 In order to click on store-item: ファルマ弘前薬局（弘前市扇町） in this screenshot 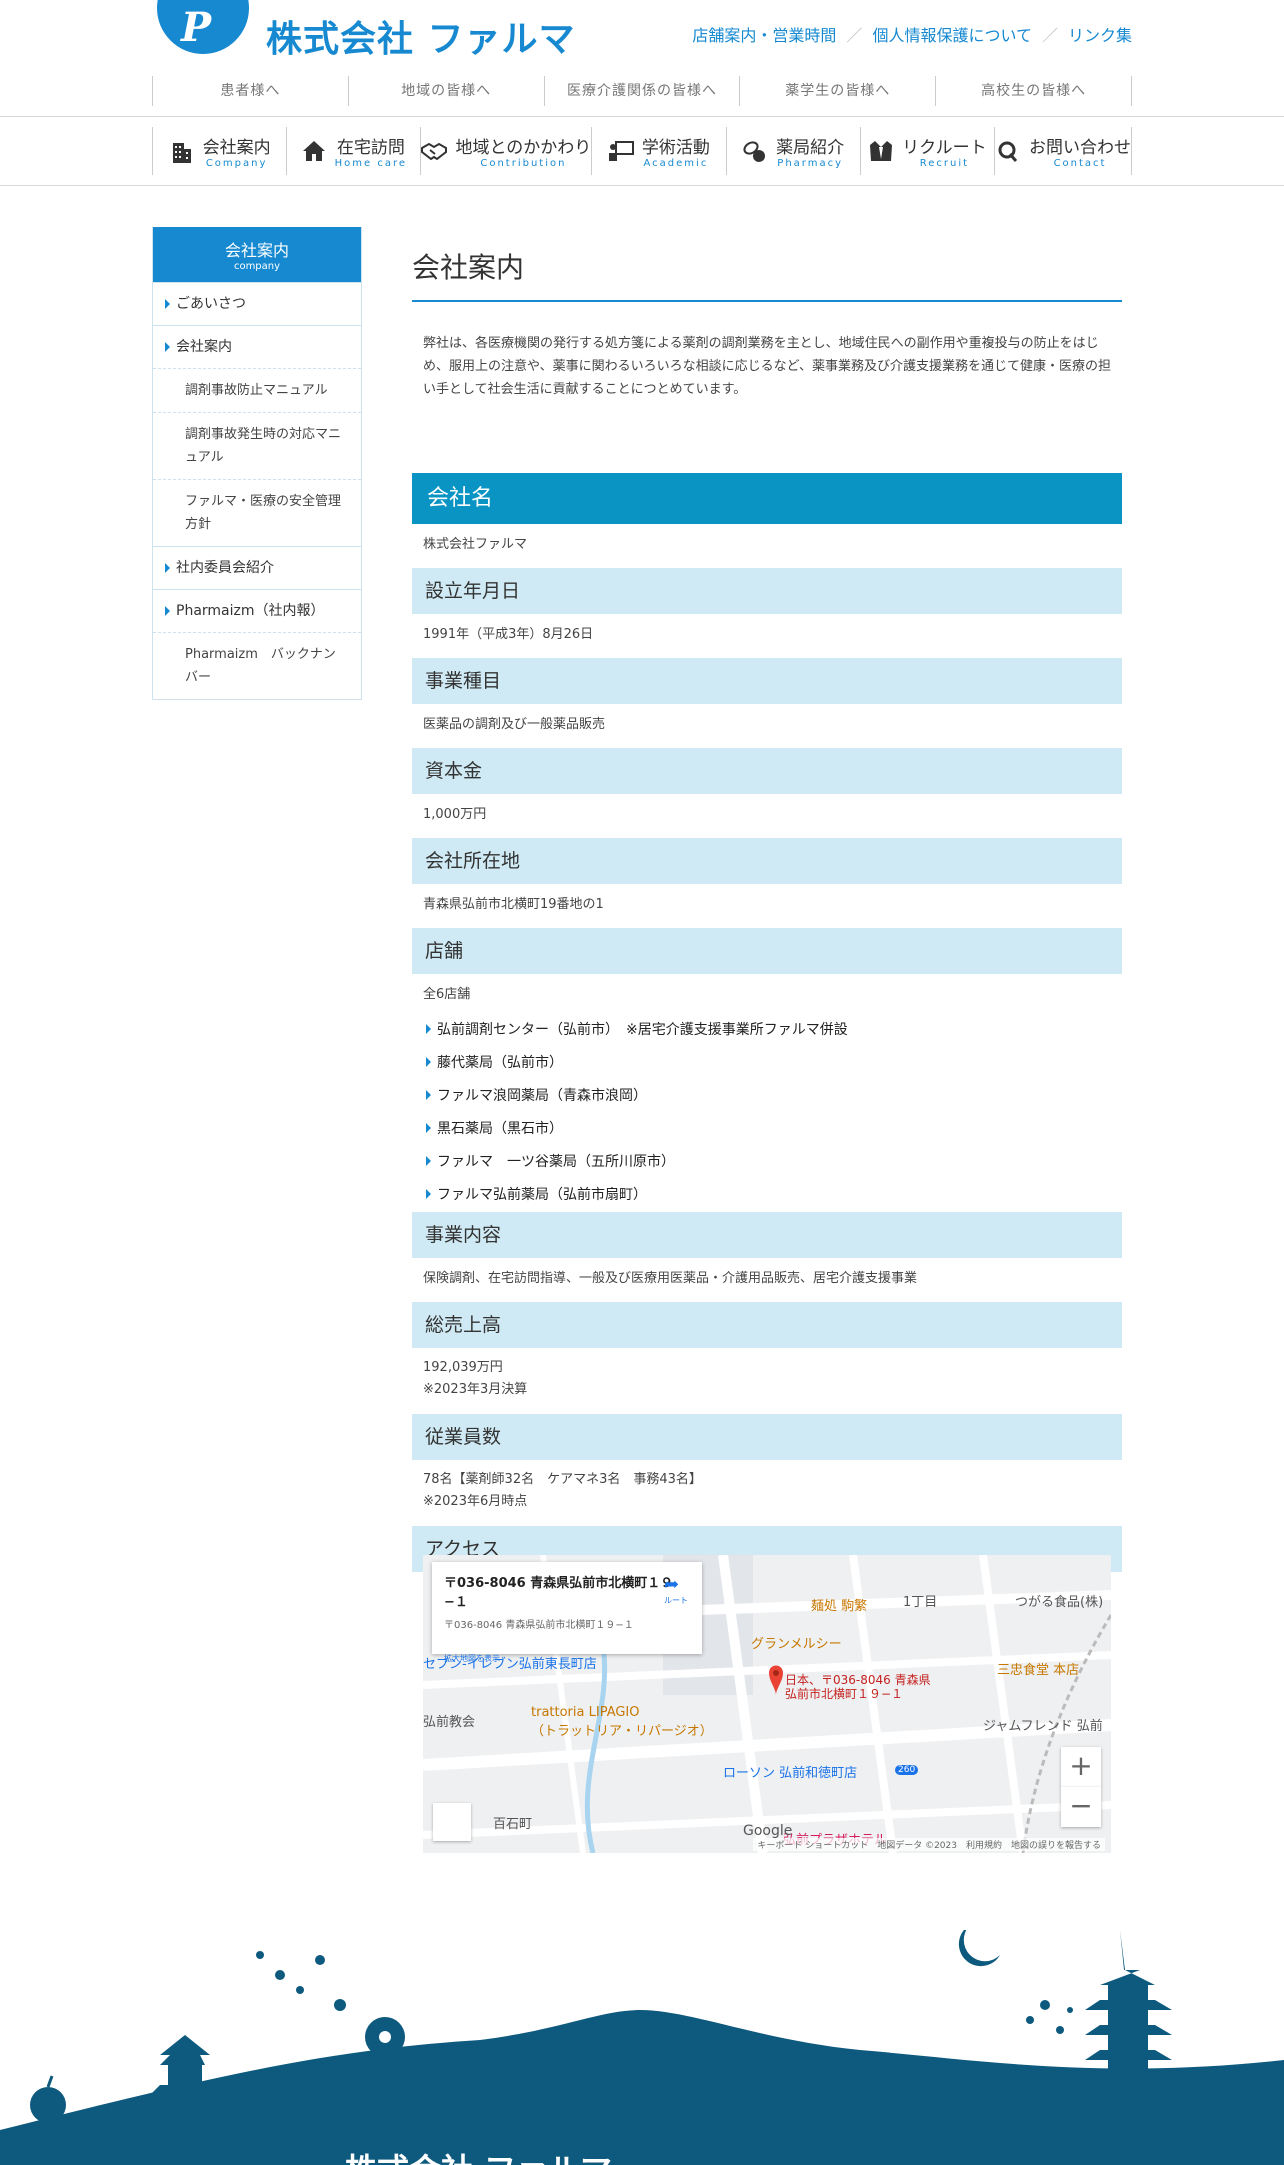, I will do `click(767, 1193)`.